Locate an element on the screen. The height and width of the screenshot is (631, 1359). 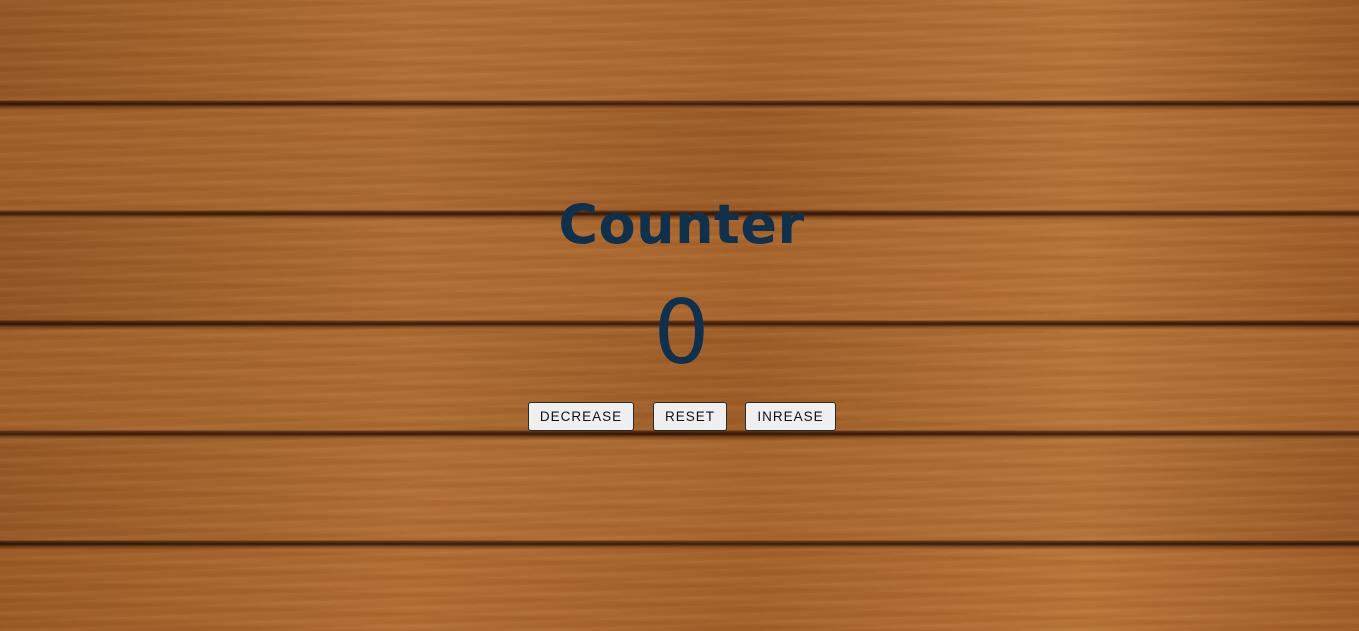
counter-value: 0 is located at coordinates (681, 332).